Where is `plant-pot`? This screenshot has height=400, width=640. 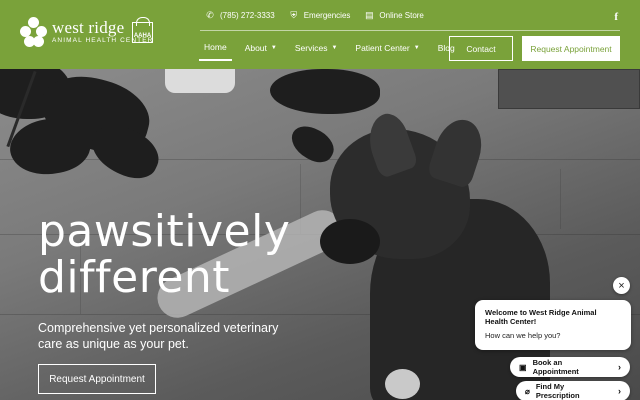
plant-pot is located at coordinates (200, 81).